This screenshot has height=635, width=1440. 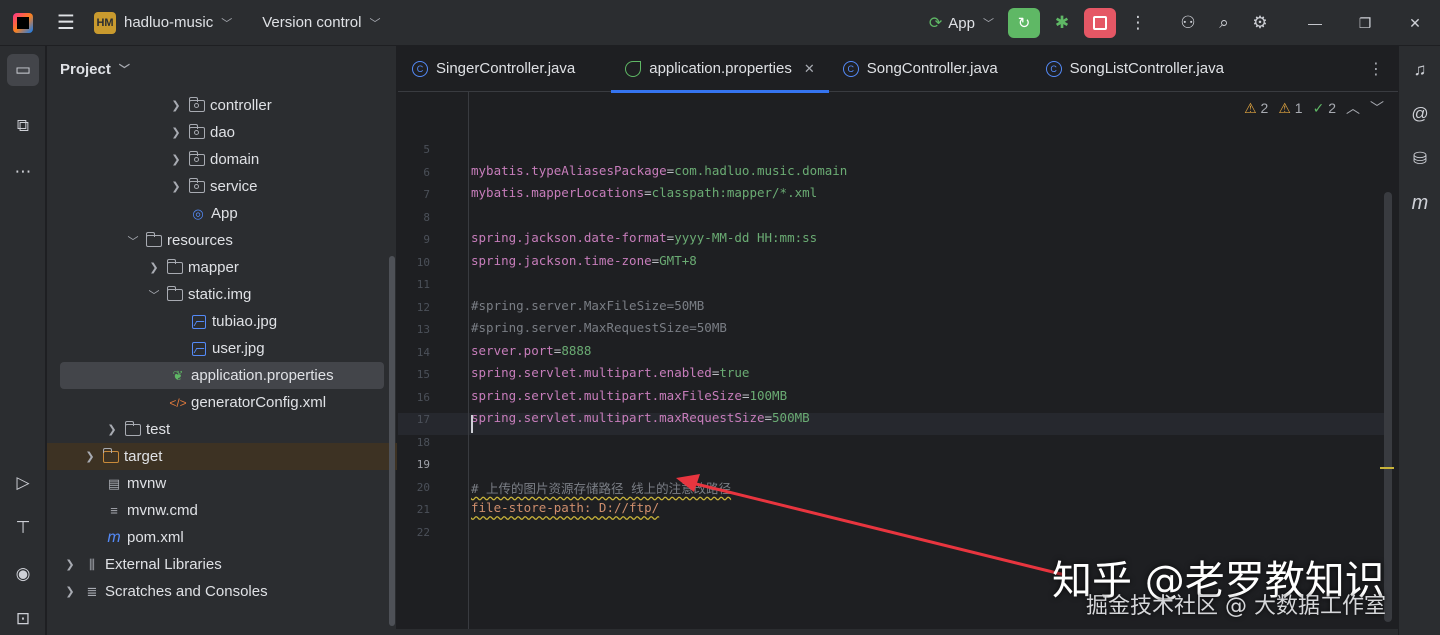 I want to click on project-scrollbar, so click(x=392, y=441).